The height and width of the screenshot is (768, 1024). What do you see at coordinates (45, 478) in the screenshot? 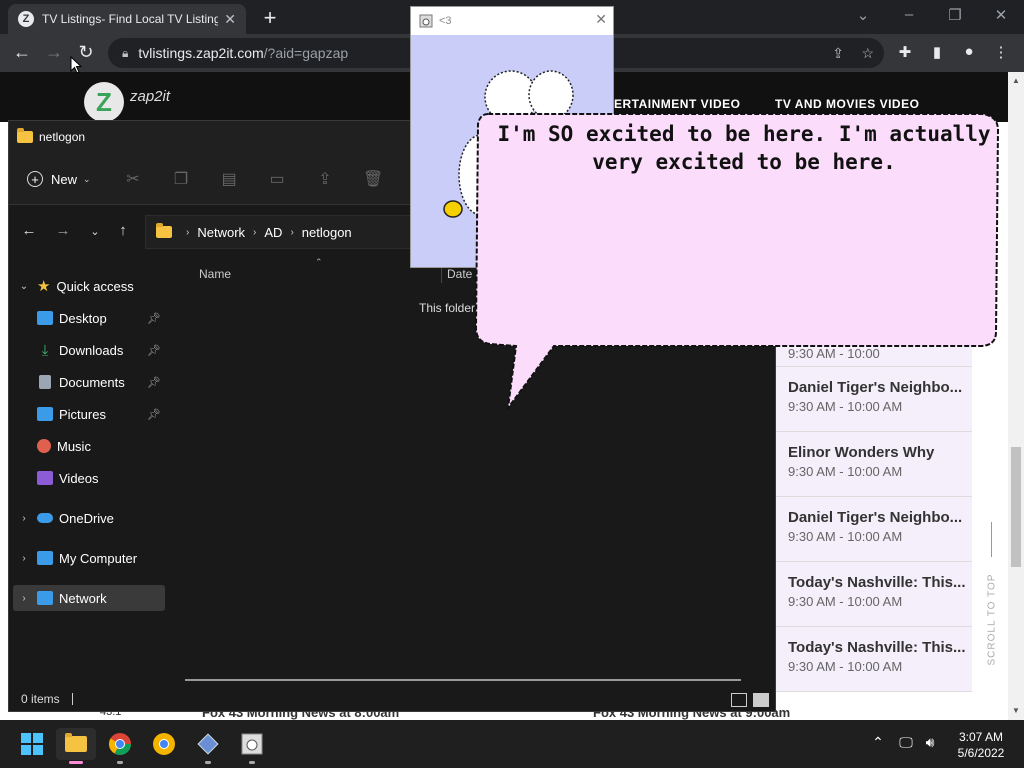
I see `videos-icon` at bounding box center [45, 478].